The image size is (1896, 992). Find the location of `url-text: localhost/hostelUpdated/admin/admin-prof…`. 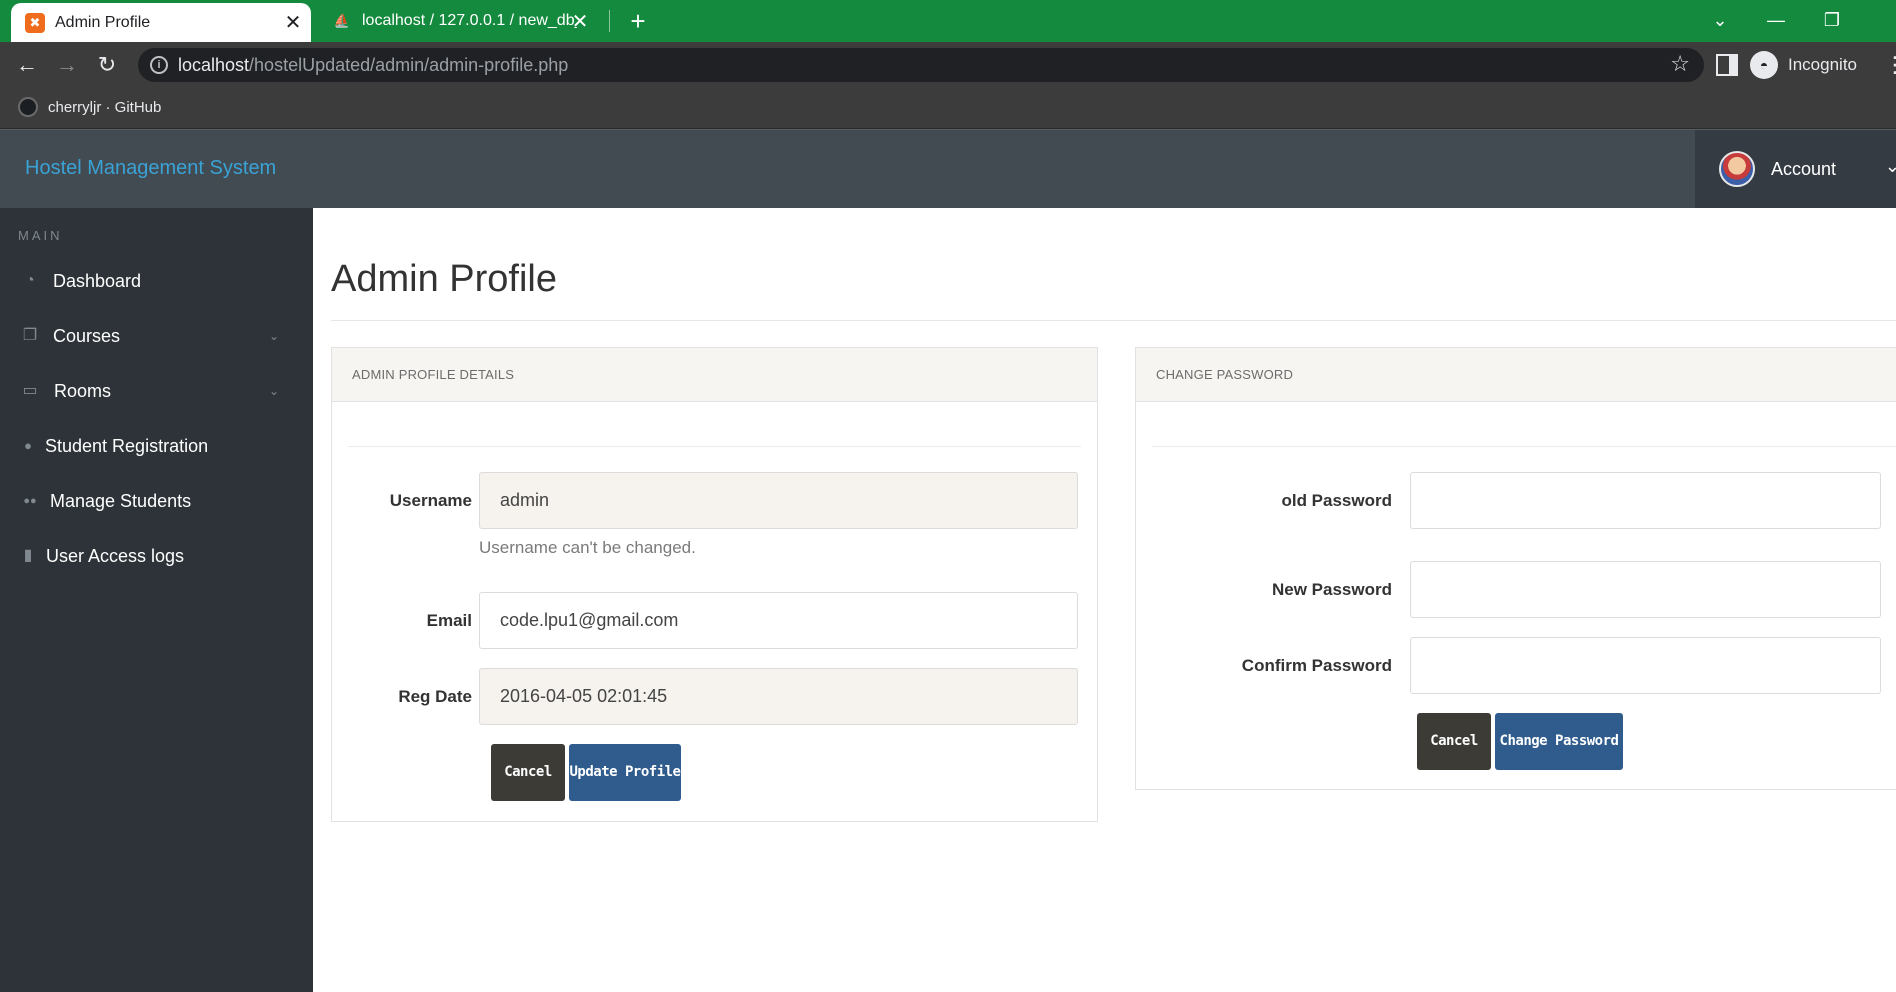

url-text: localhost/hostelUpdated/admin/admin-prof… is located at coordinates (373, 65).